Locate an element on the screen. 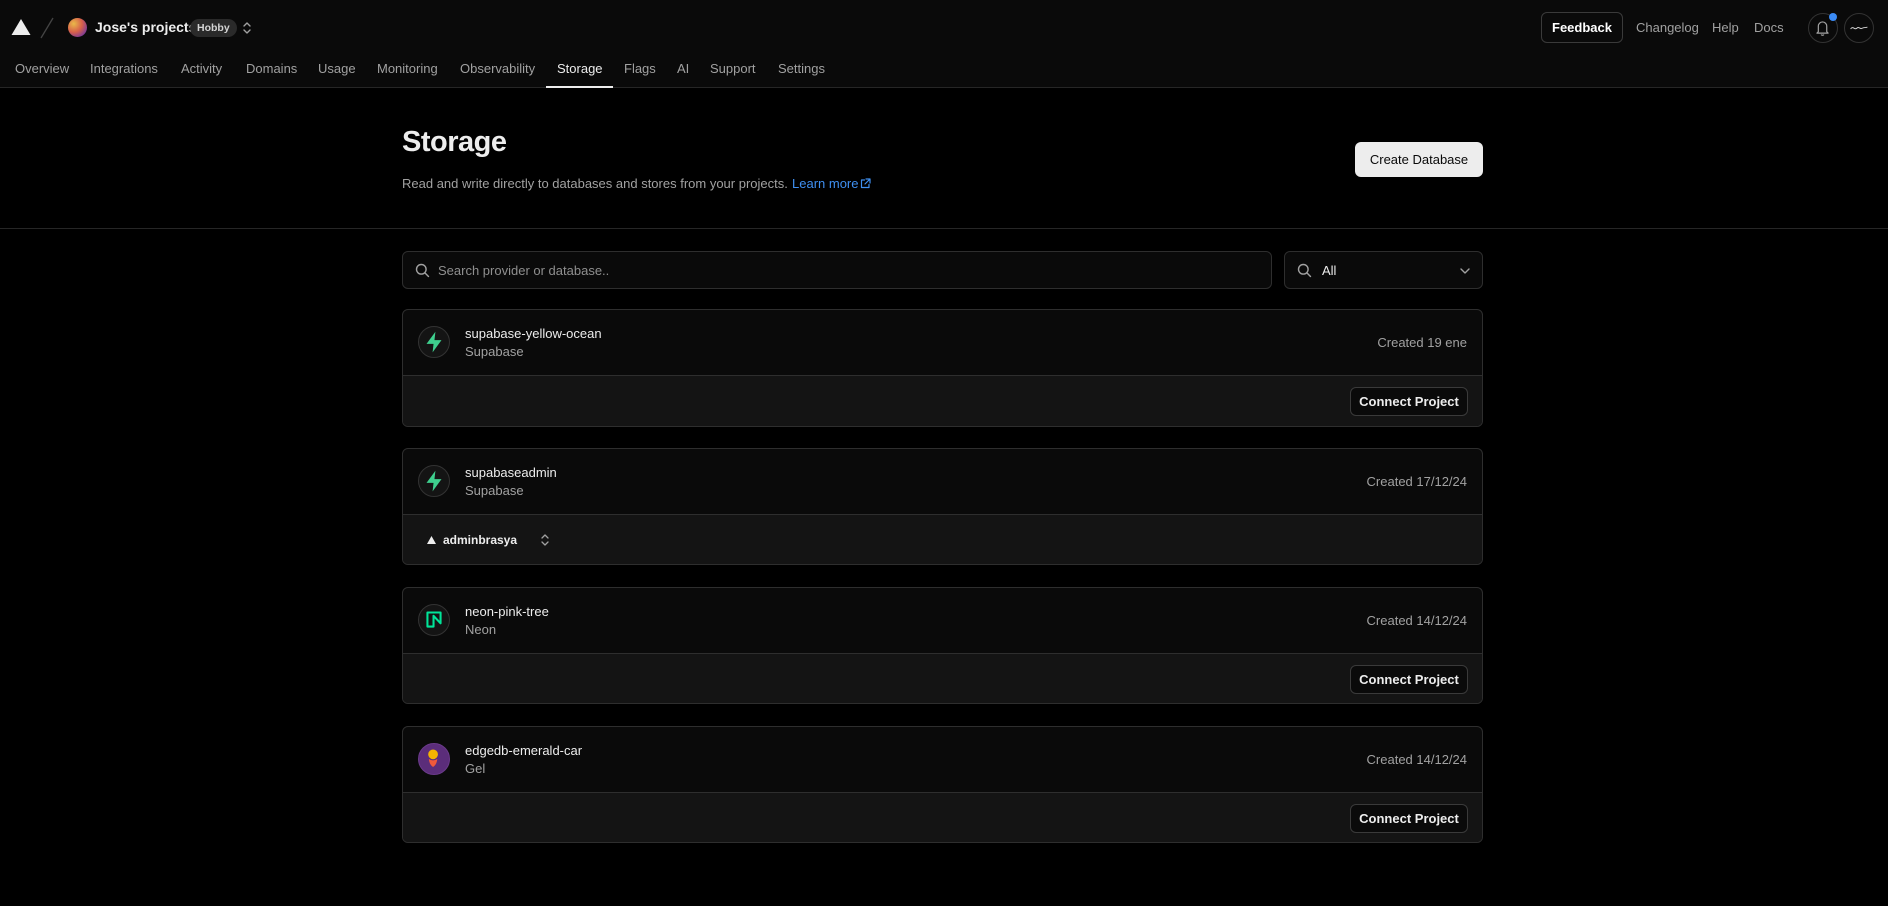  vercel-triangle-icon is located at coordinates (431, 540).